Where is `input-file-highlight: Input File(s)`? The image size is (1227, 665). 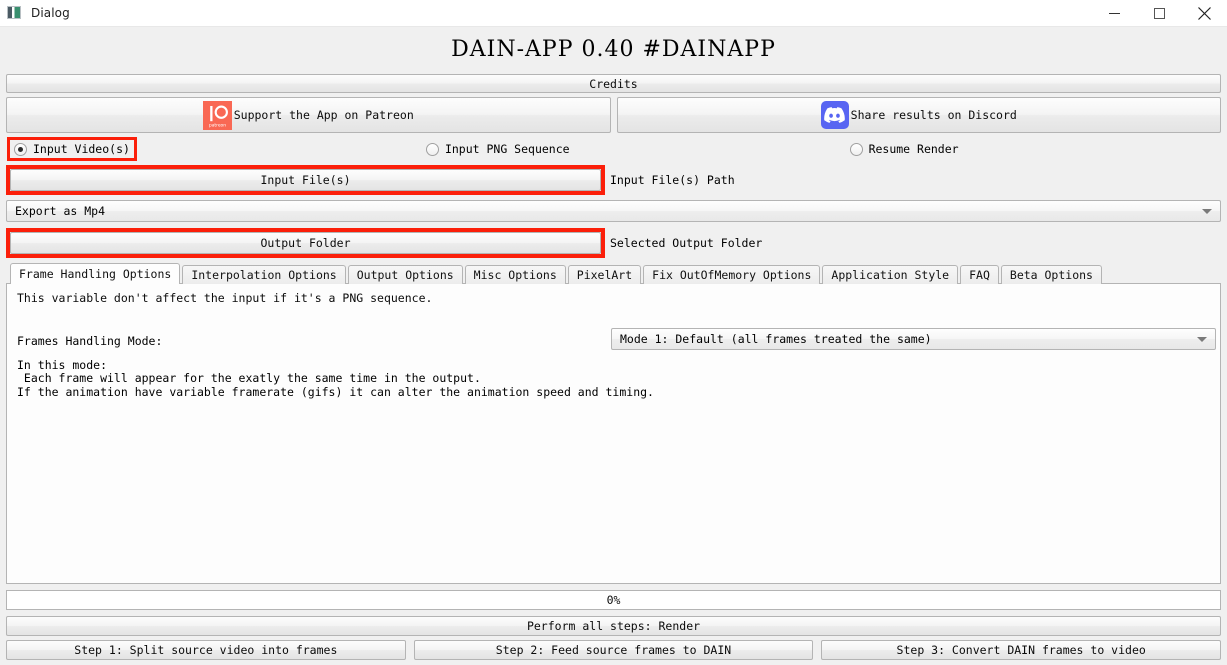 input-file-highlight: Input File(s) is located at coordinates (305, 180).